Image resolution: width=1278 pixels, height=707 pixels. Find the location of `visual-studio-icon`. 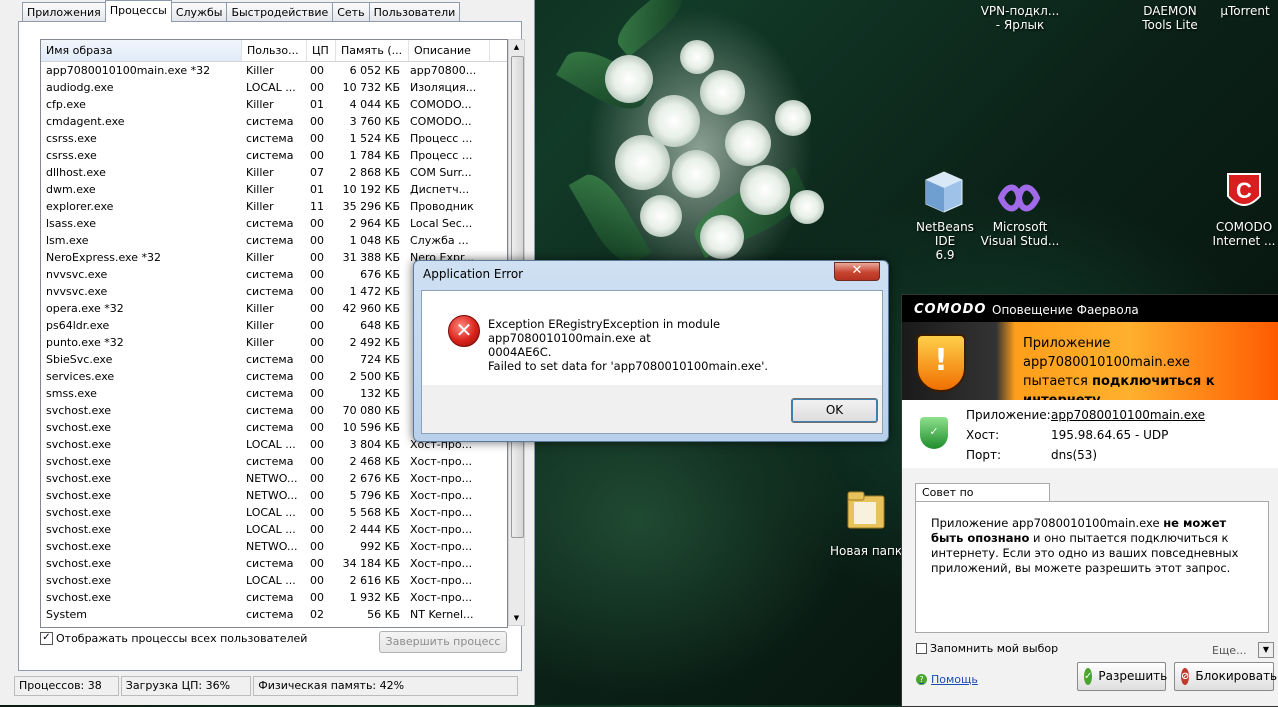

visual-studio-icon is located at coordinates (1019, 198).